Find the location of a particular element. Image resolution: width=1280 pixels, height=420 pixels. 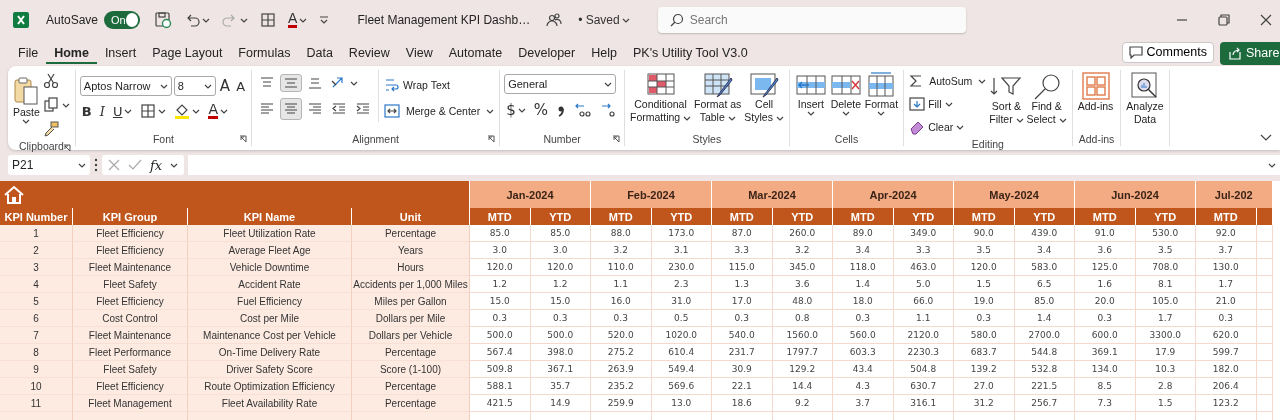

table-cell: 4 is located at coordinates (36, 284).